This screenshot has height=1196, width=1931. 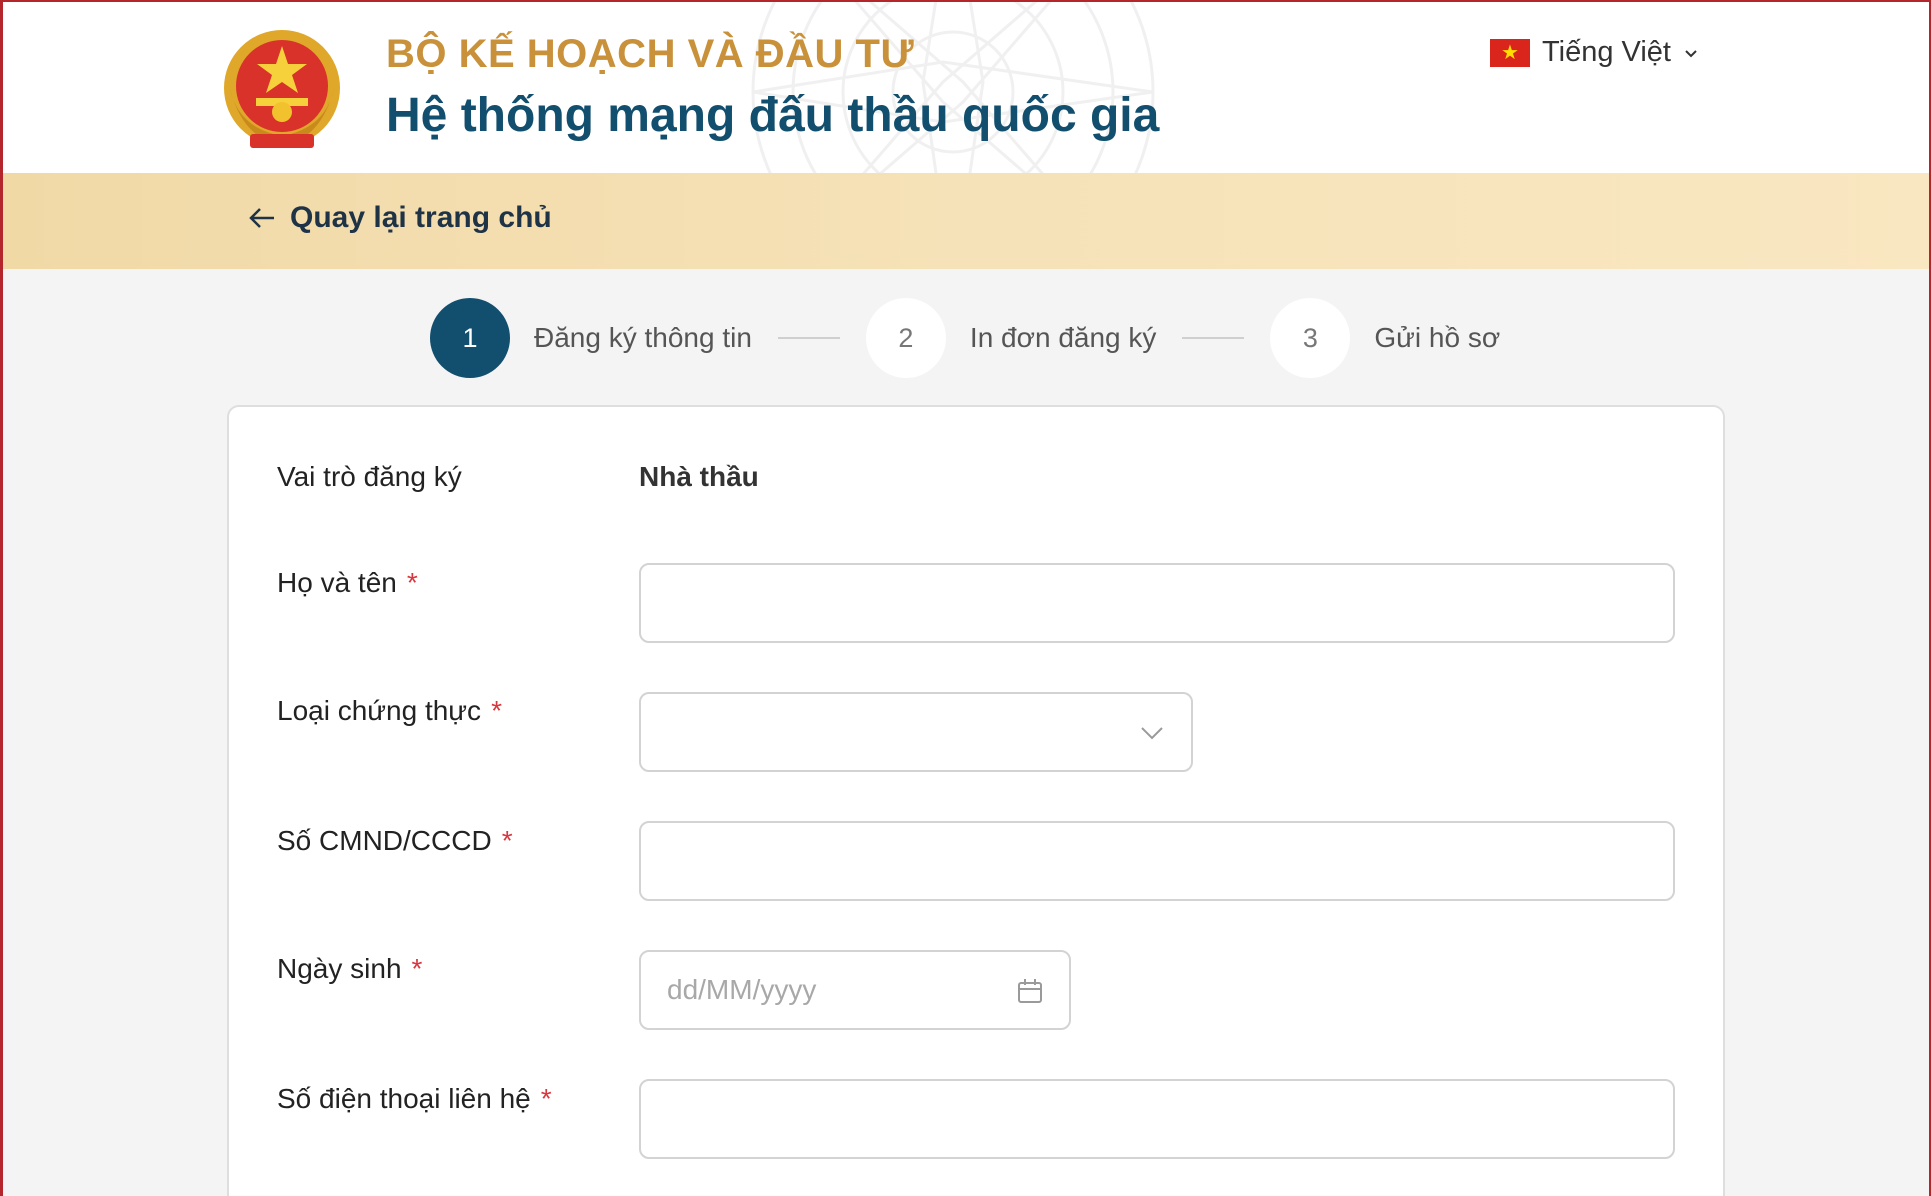 I want to click on full-name-label: Họ và tên *, so click(x=347, y=582).